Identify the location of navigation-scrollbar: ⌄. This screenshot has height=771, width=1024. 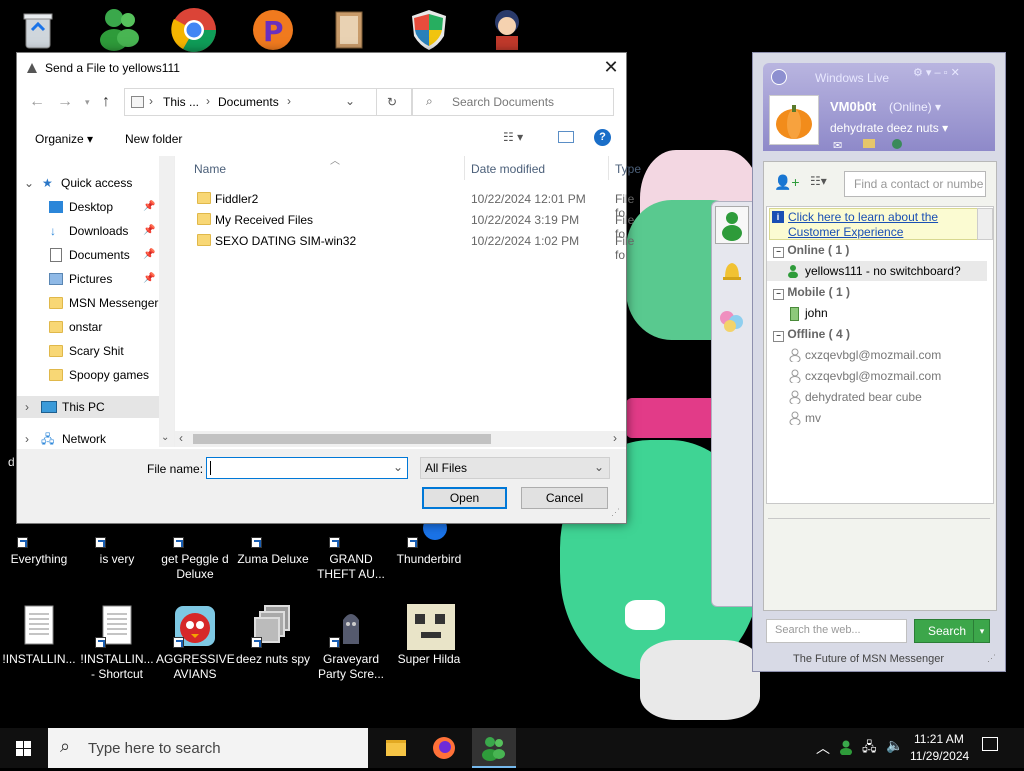
(166, 301).